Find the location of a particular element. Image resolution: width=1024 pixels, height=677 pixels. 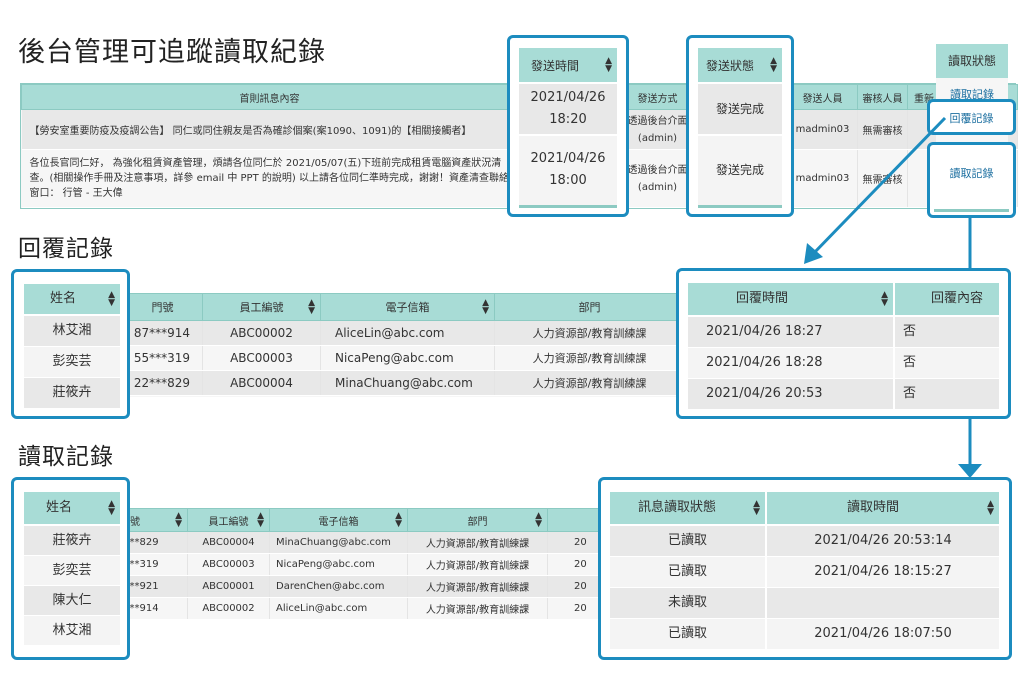

reply-time-cell: 2021/04/26 18:27 is located at coordinates (790, 332).